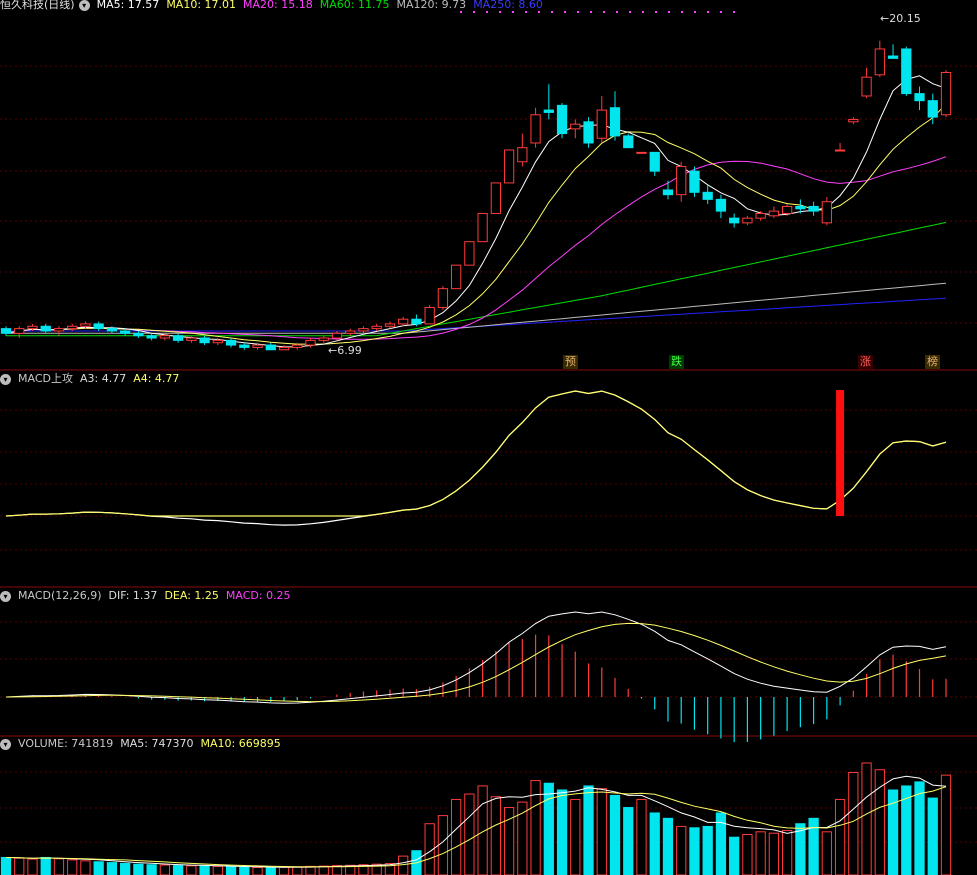 This screenshot has height=875, width=977. I want to click on ma-item: MA120: 9.73, so click(431, 5).